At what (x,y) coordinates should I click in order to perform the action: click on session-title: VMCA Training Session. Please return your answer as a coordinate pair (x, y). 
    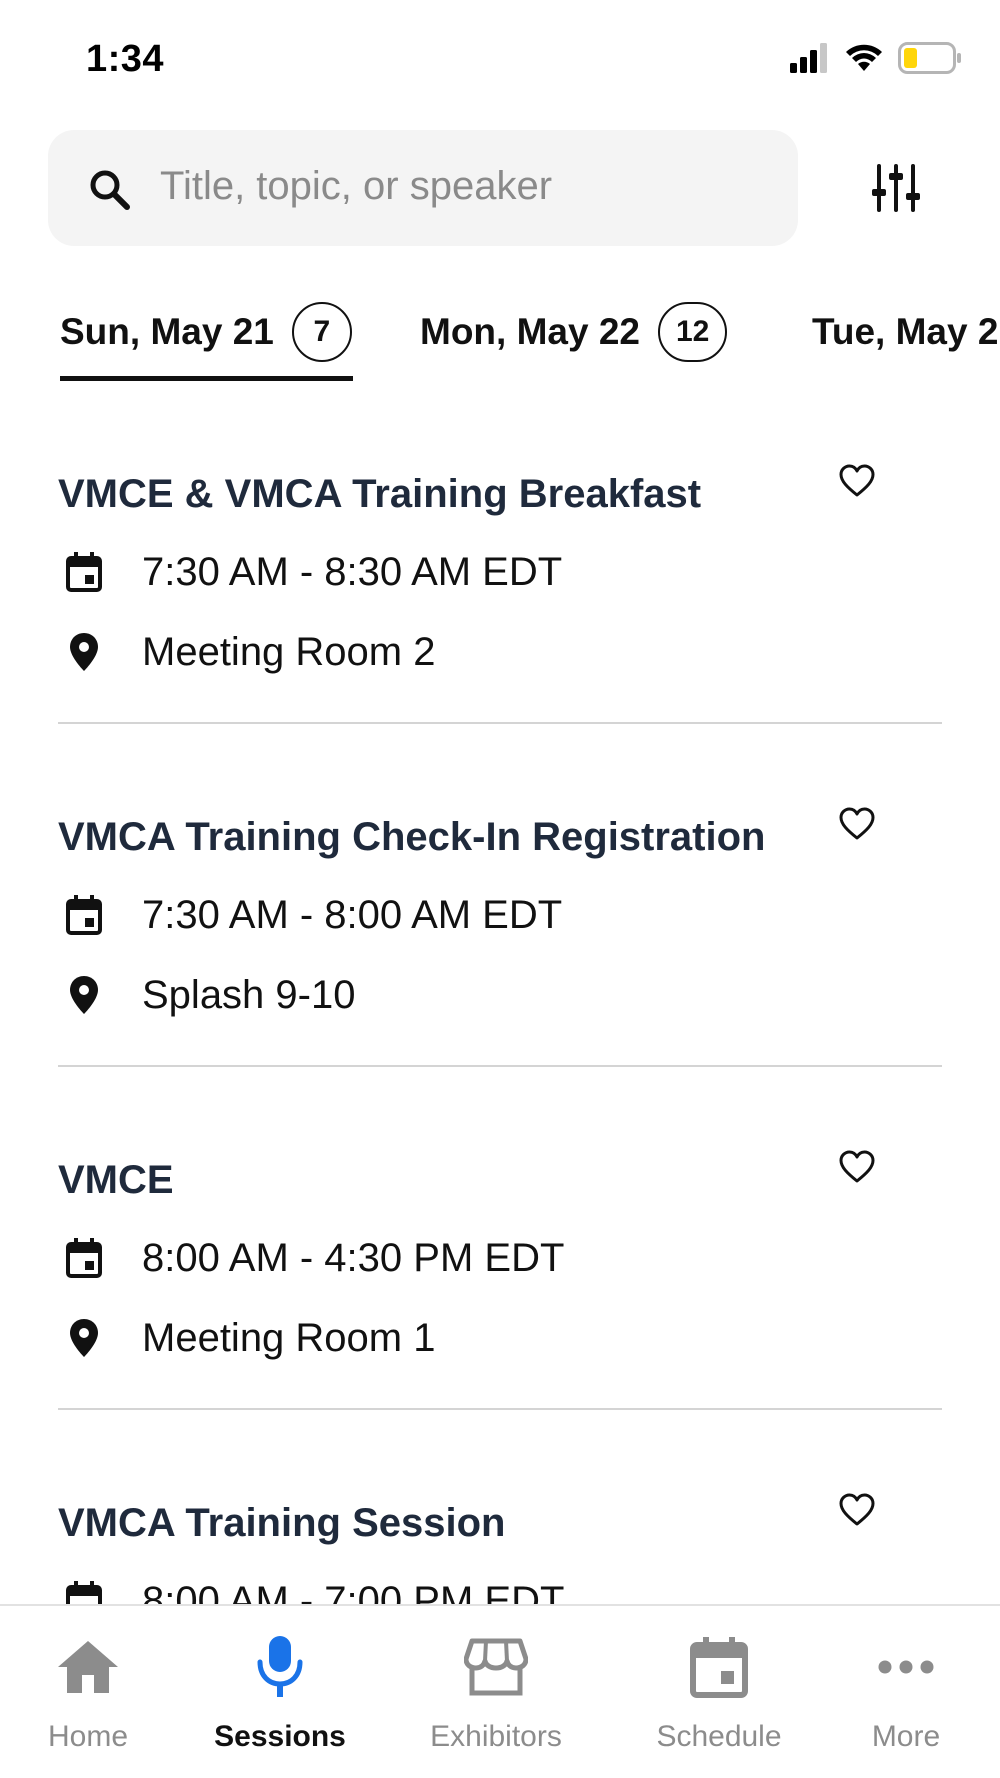
    Looking at the image, I should click on (282, 1523).